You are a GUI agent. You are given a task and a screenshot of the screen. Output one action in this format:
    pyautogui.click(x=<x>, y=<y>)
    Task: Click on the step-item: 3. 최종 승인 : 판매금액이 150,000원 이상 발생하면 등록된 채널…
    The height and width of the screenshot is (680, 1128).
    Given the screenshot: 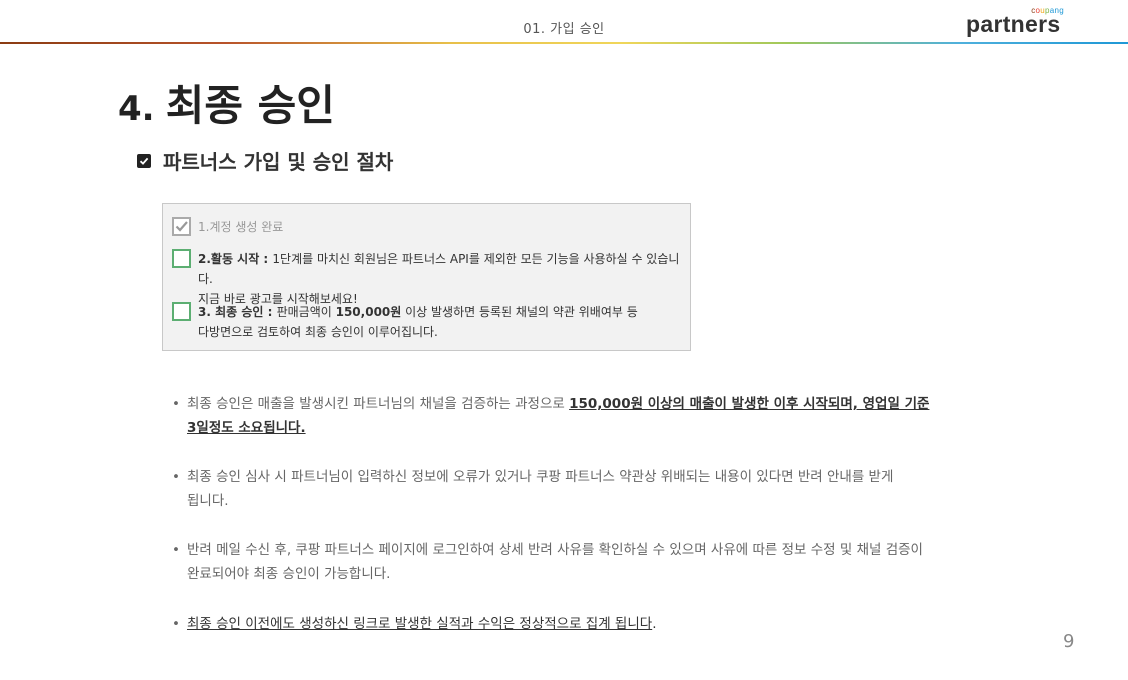 What is the action you would take?
    pyautogui.click(x=405, y=322)
    